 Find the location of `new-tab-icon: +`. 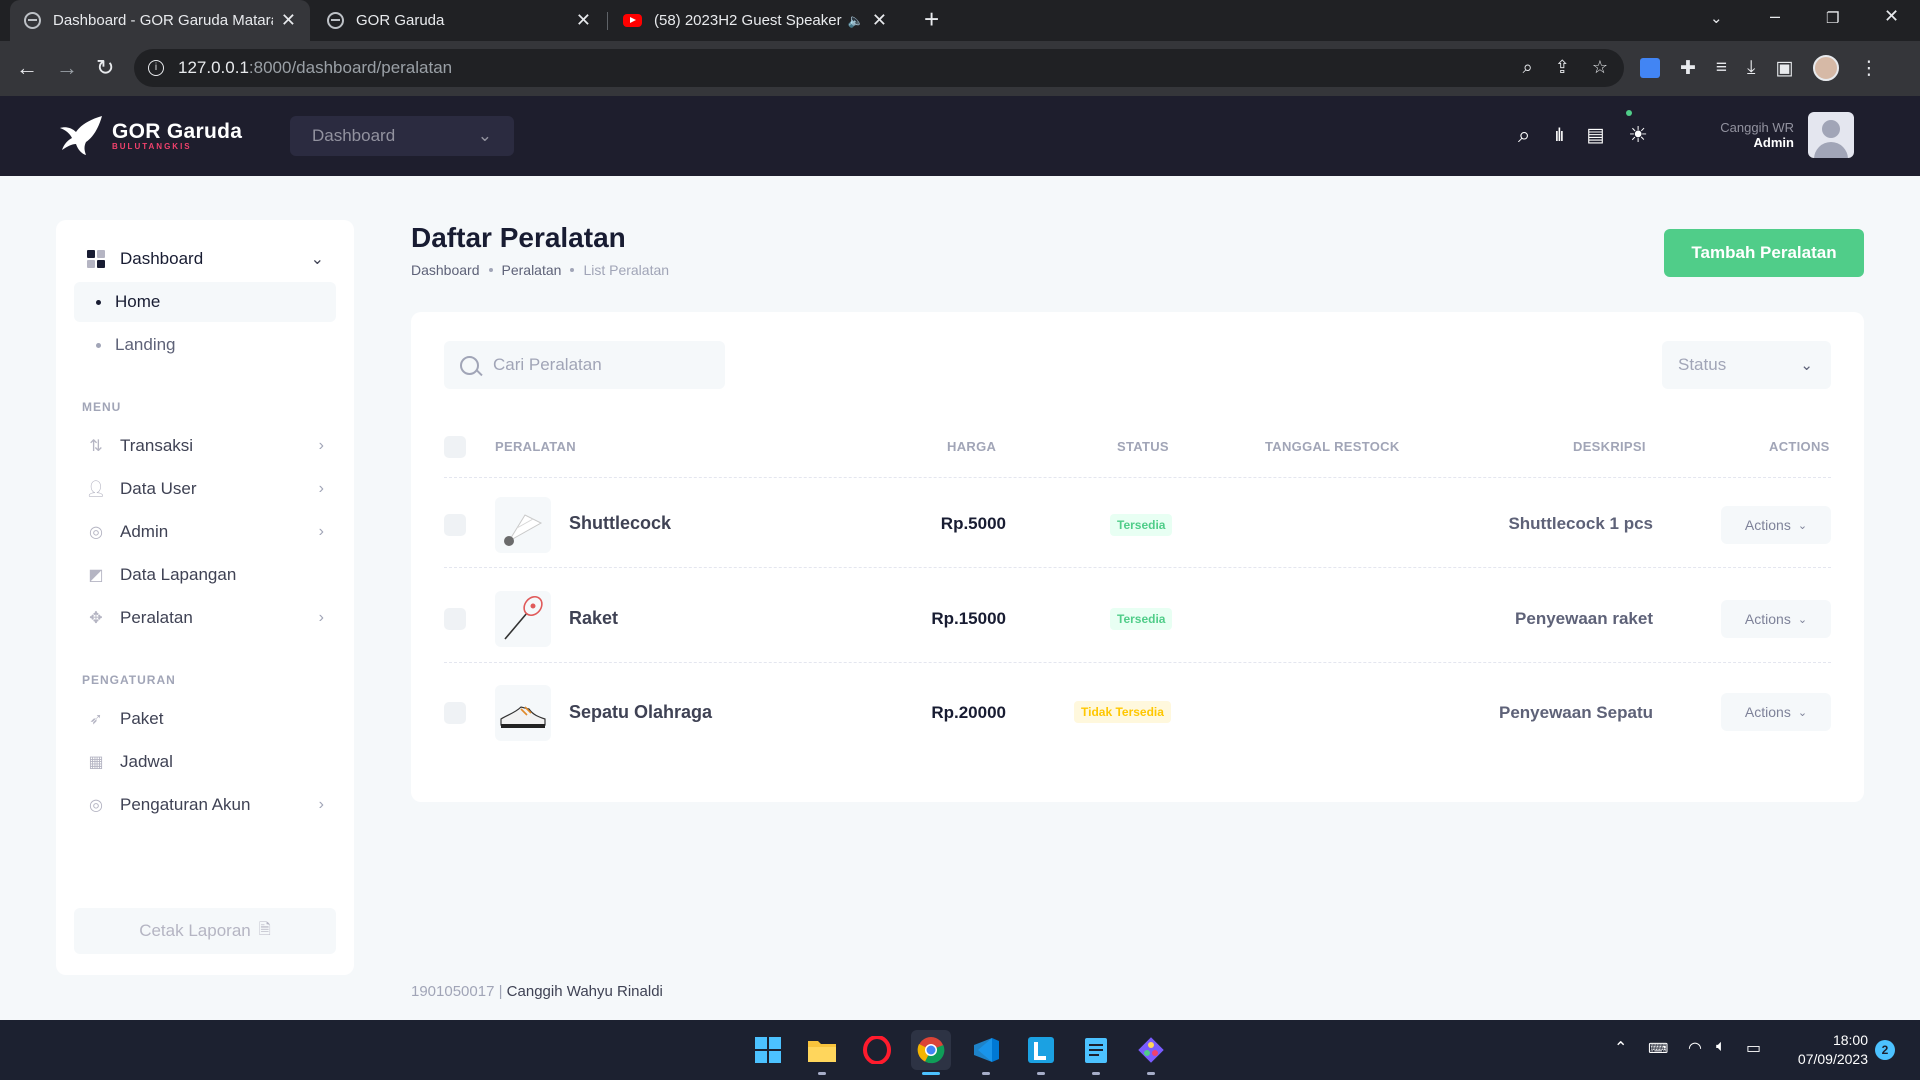

new-tab-icon: + is located at coordinates (931, 19).